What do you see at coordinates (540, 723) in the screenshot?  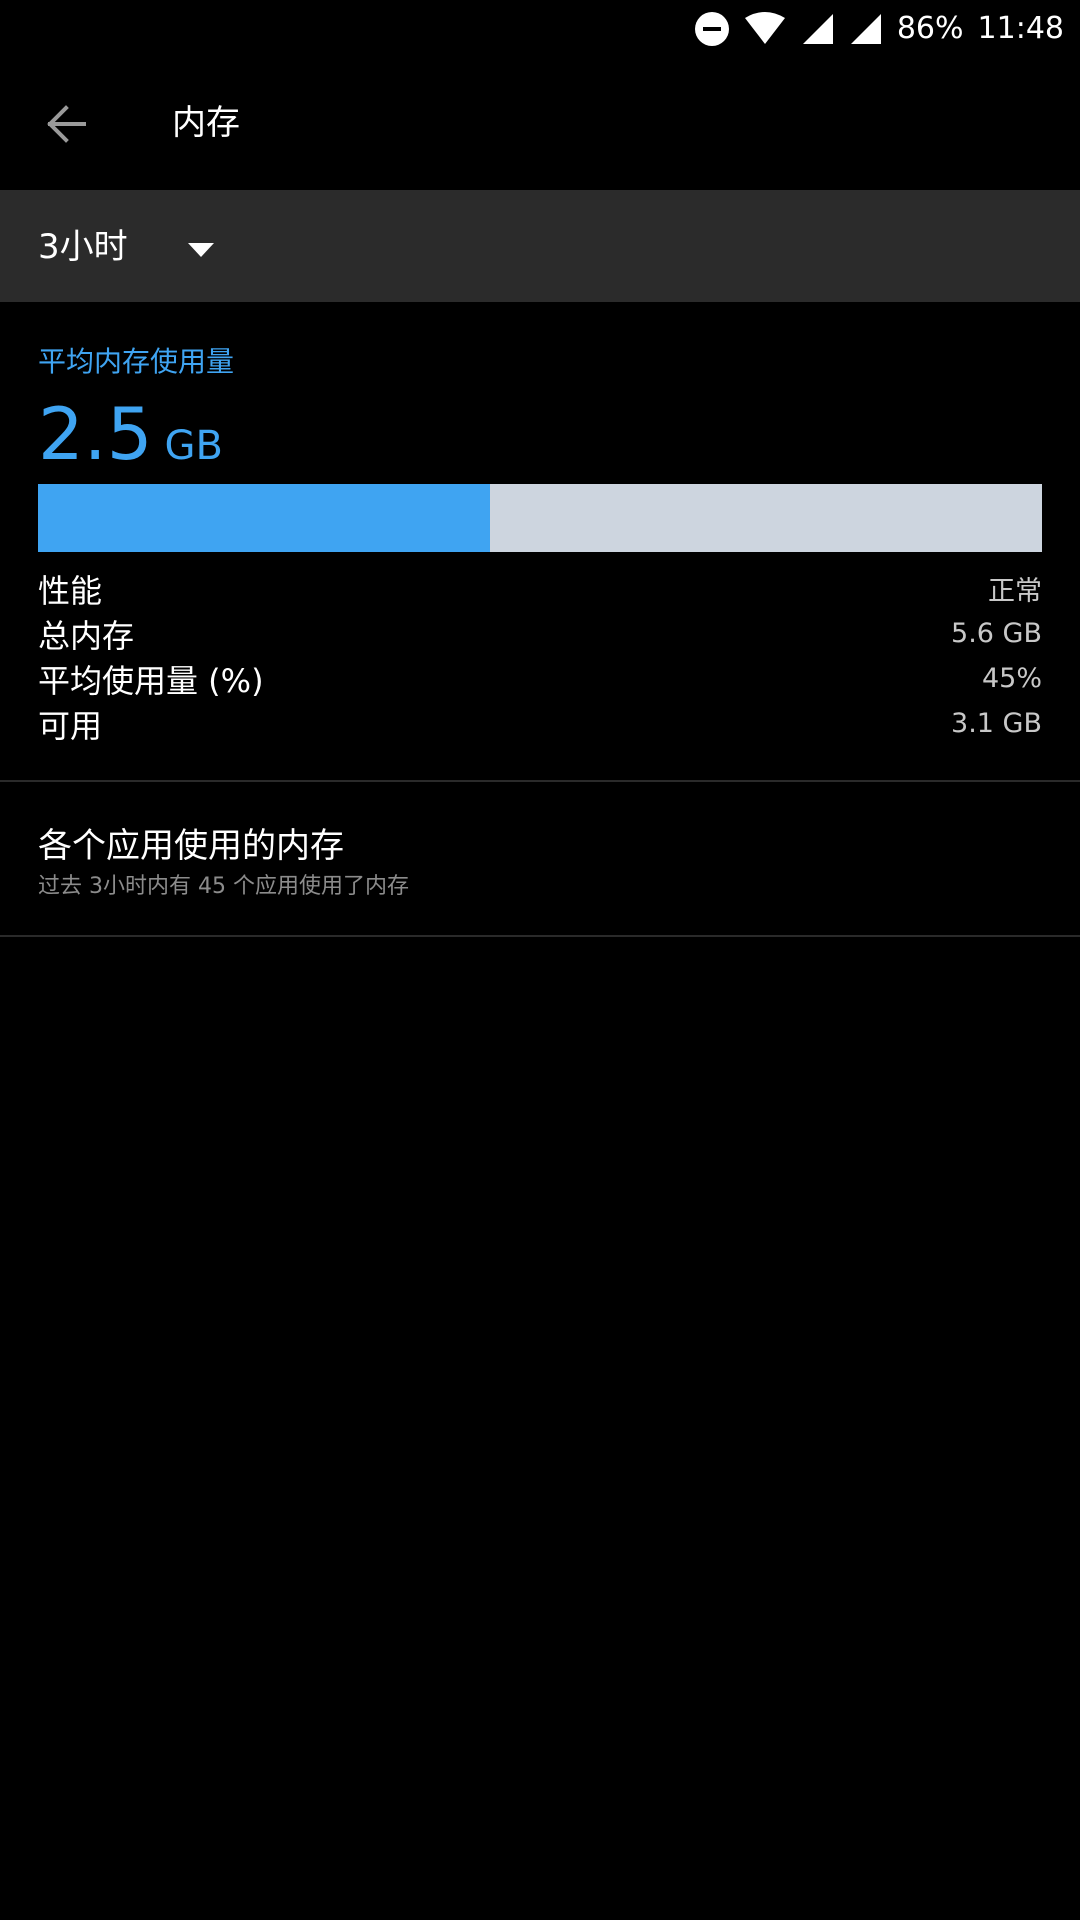 I see `stat-row-available: 可用 3.1 GB` at bounding box center [540, 723].